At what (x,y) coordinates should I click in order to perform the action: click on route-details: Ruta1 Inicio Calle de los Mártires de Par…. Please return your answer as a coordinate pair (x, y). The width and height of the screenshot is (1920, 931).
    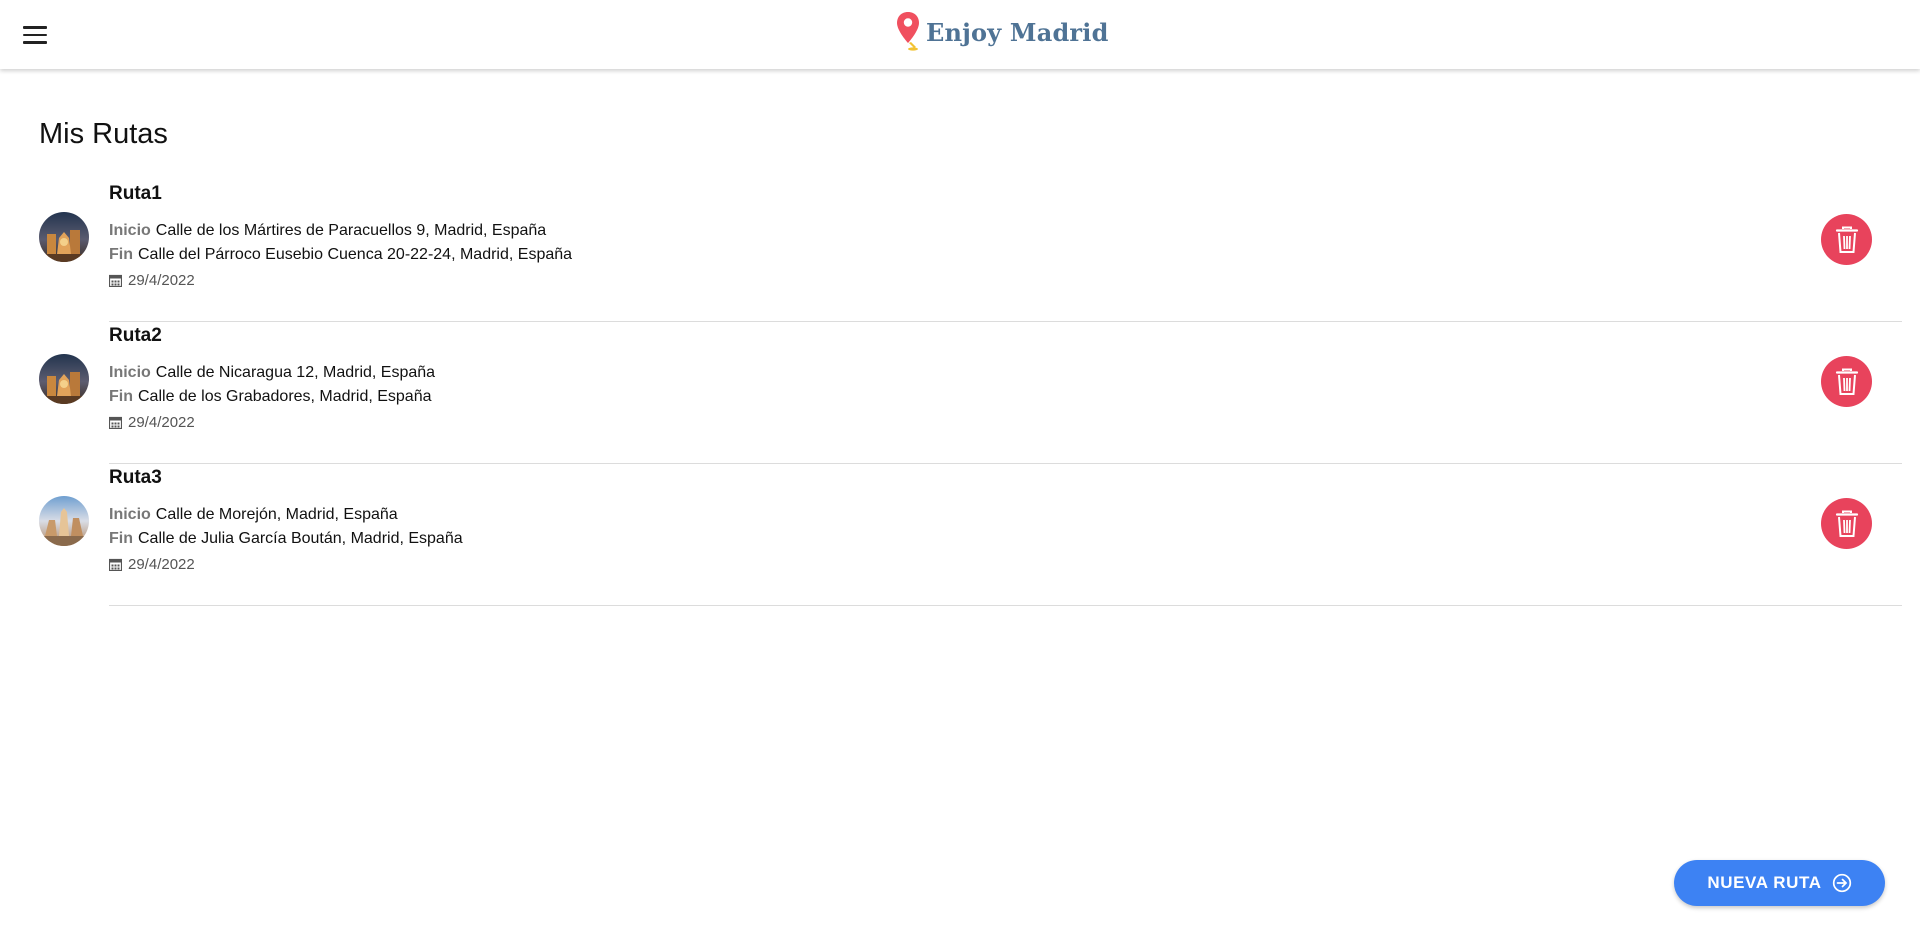
    Looking at the image, I should click on (1005, 251).